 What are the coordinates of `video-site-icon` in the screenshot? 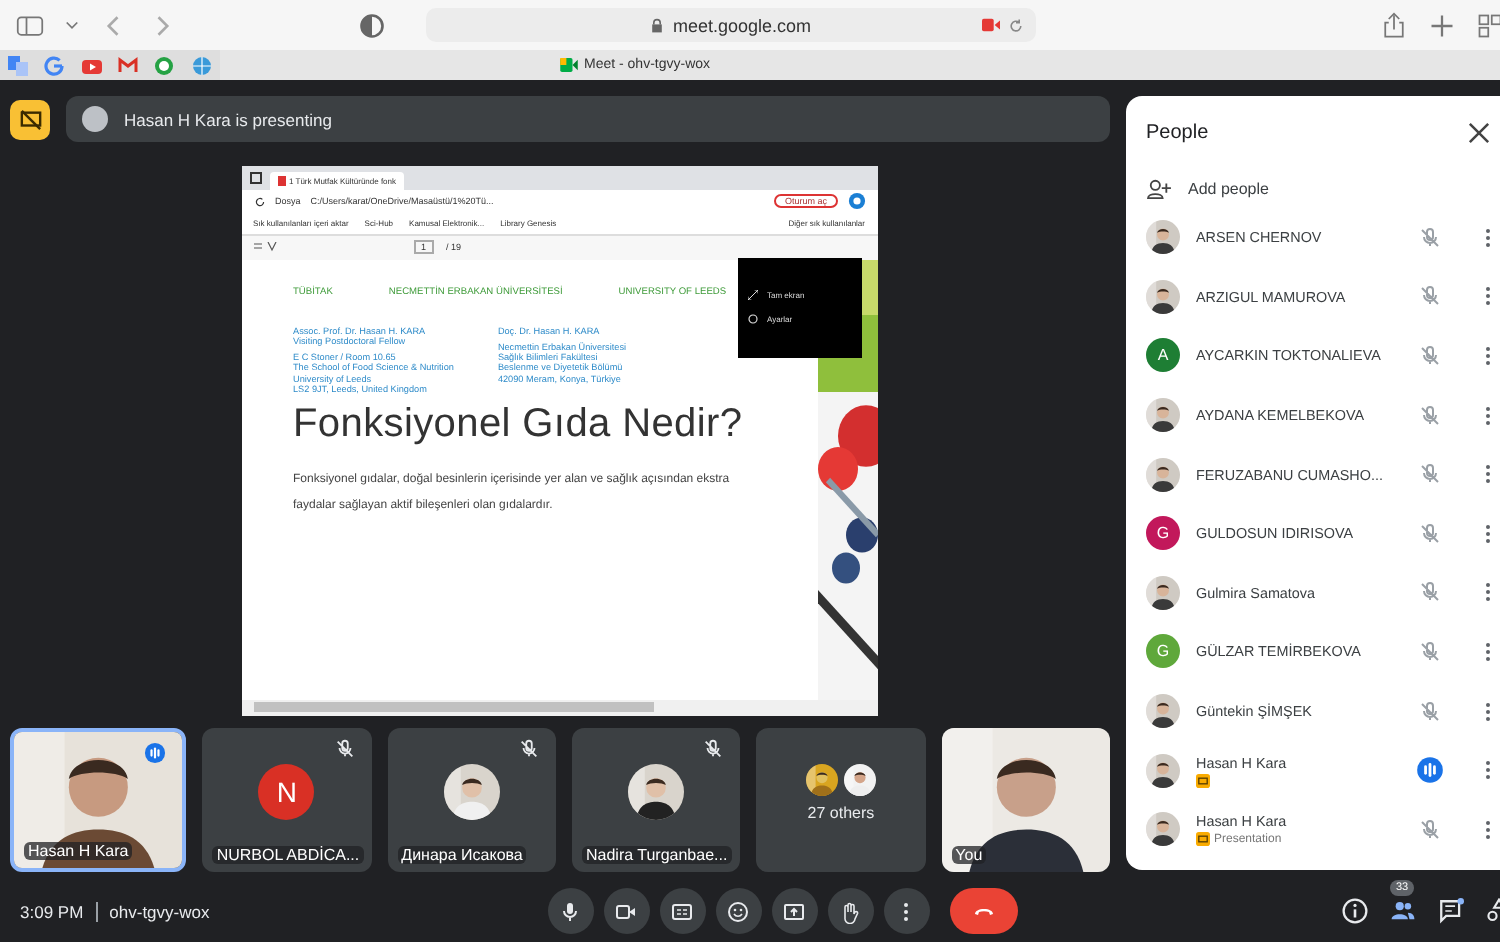 It's located at (91, 65).